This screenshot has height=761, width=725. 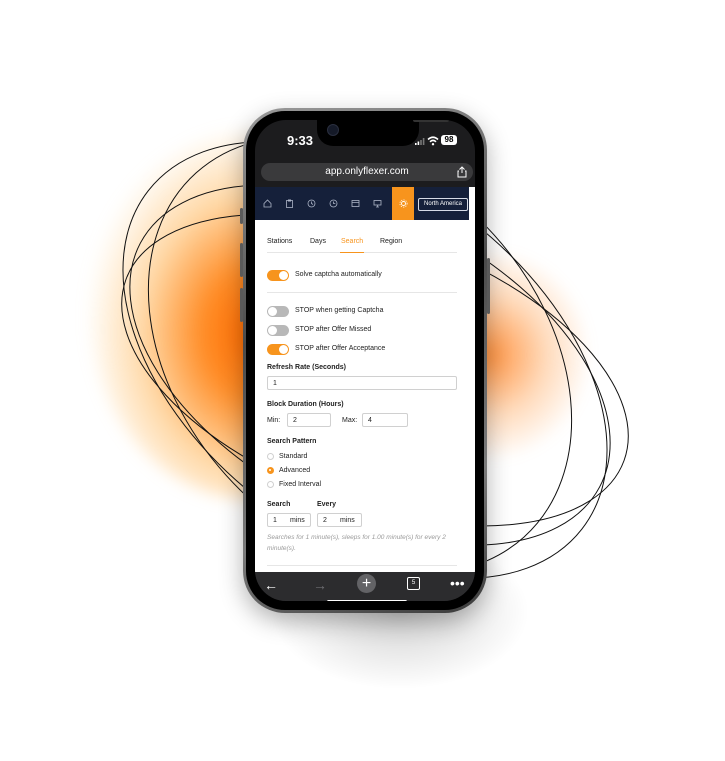 I want to click on address-bar: app.onlyflexer.com, so click(x=367, y=172).